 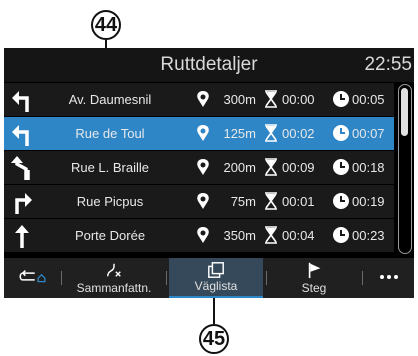 I want to click on route-row: Rue Picpus 75m 00:01 00:19, so click(x=199, y=201).